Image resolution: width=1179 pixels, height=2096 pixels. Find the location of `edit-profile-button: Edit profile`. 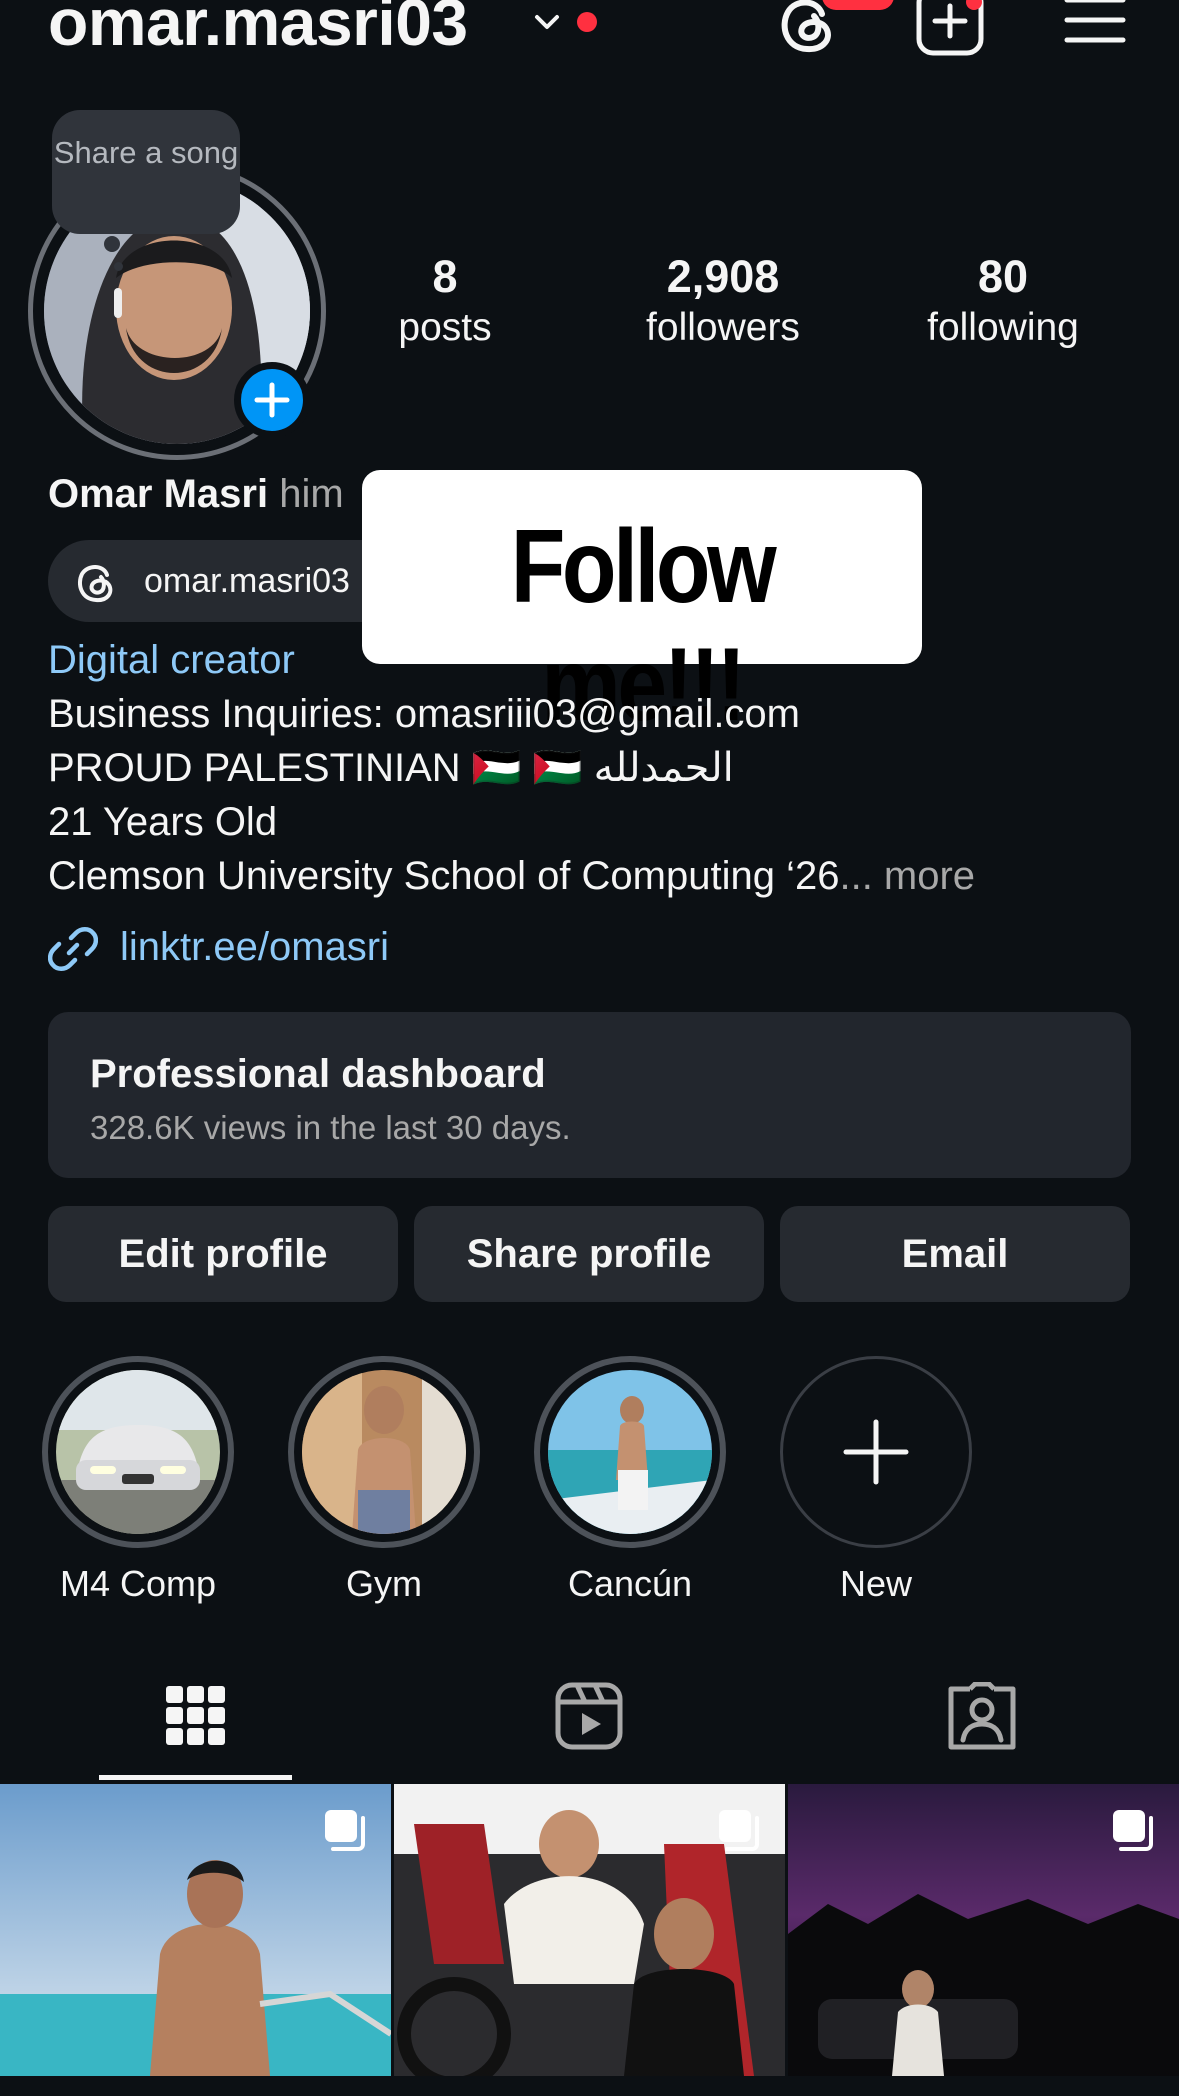

edit-profile-button: Edit profile is located at coordinates (223, 1254).